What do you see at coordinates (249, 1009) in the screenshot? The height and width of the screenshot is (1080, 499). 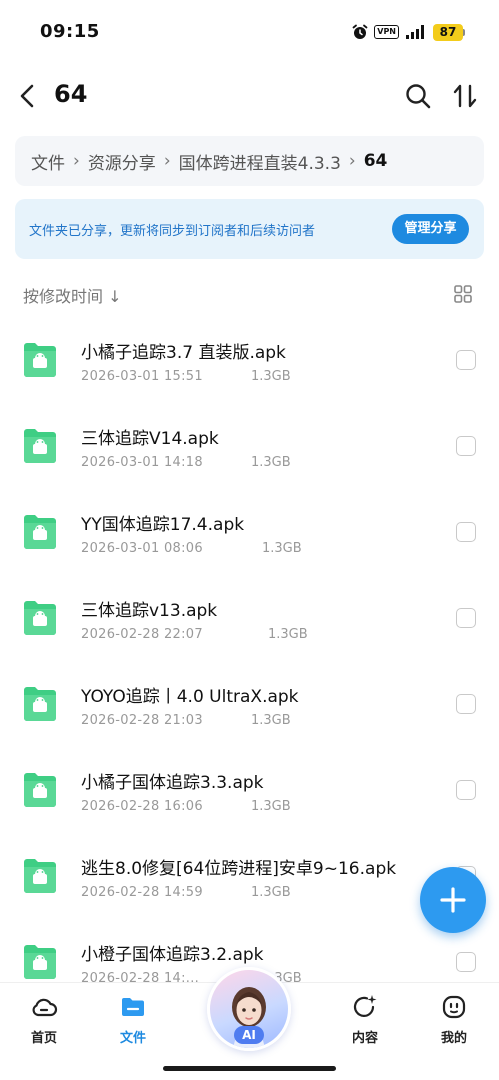 I see `ai-assistant-button: AI` at bounding box center [249, 1009].